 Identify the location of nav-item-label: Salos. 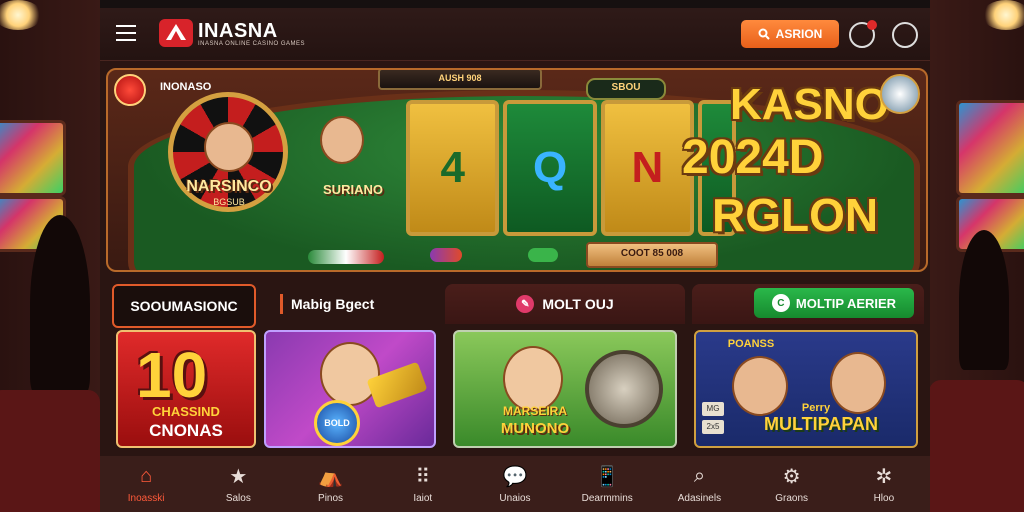
(238, 498).